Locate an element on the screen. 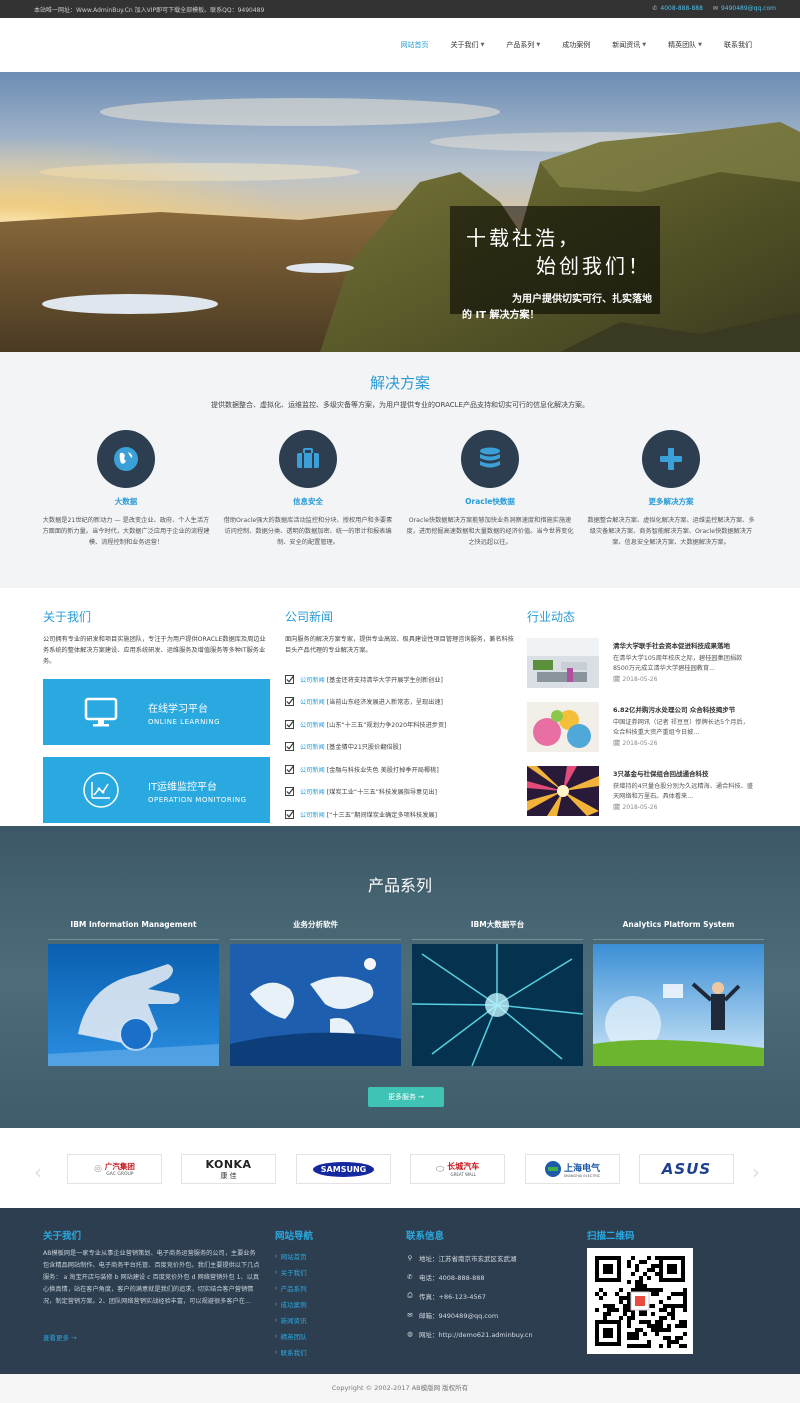 The image size is (800, 1403). partner-logo-asus: ASUS is located at coordinates (686, 1169).